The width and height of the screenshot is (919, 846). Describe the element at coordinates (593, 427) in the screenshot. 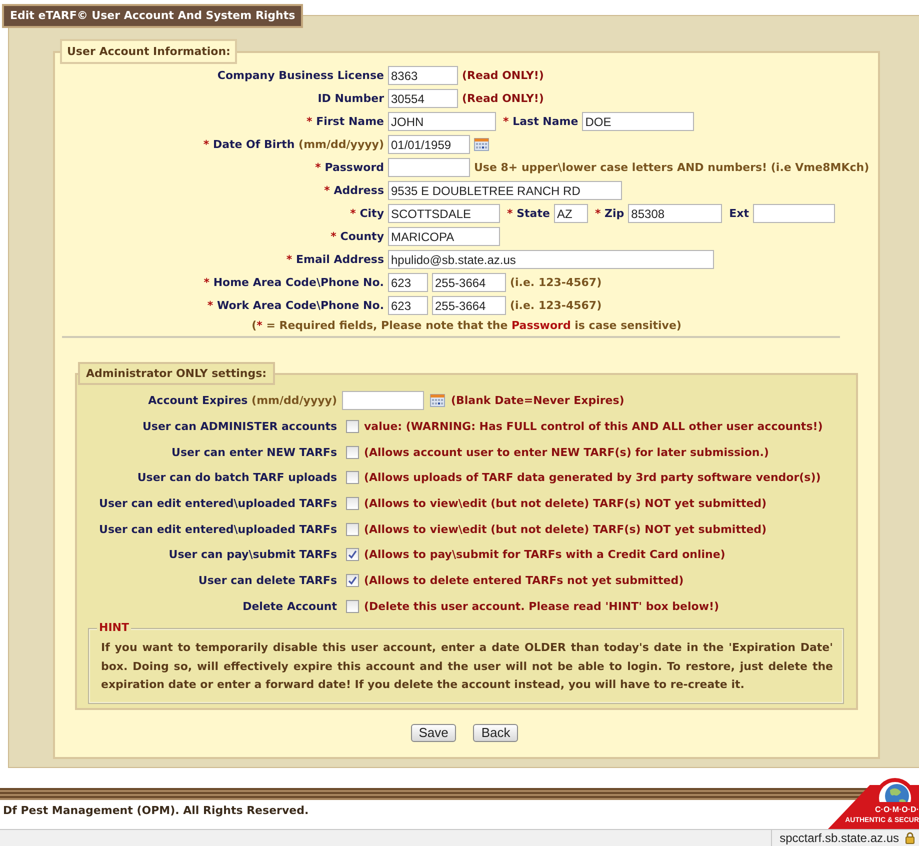

I see `permission-note: value: (WARNING: Has FULL control of this AND ALL other user accounts!)` at that location.